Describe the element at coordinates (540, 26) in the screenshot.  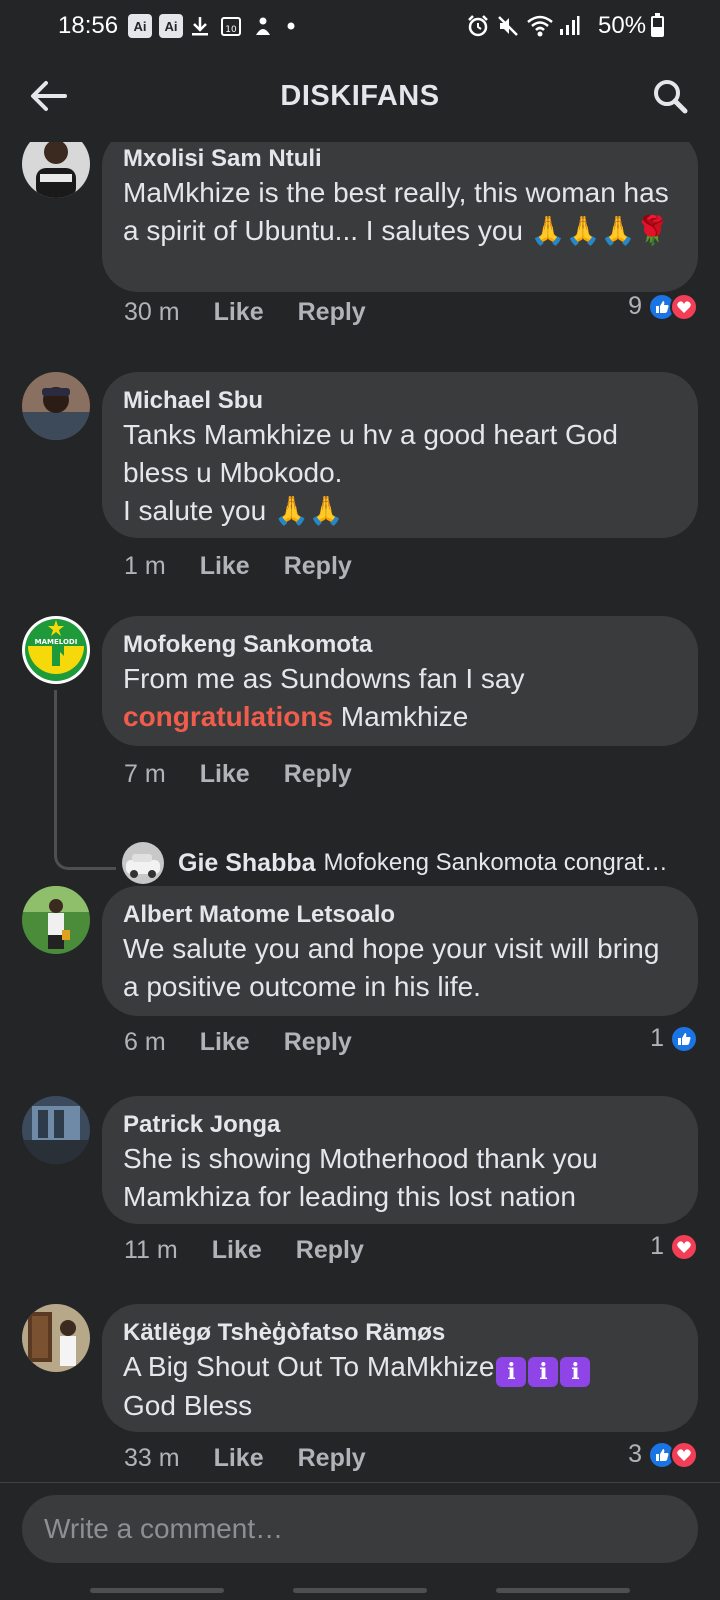
I see `wifi-icon` at that location.